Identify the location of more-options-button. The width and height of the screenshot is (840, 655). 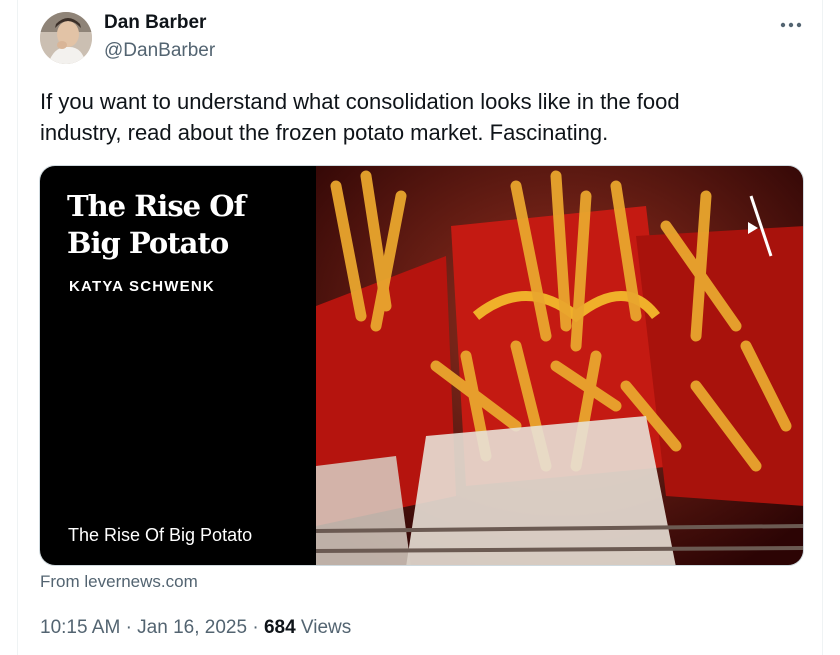
(791, 25).